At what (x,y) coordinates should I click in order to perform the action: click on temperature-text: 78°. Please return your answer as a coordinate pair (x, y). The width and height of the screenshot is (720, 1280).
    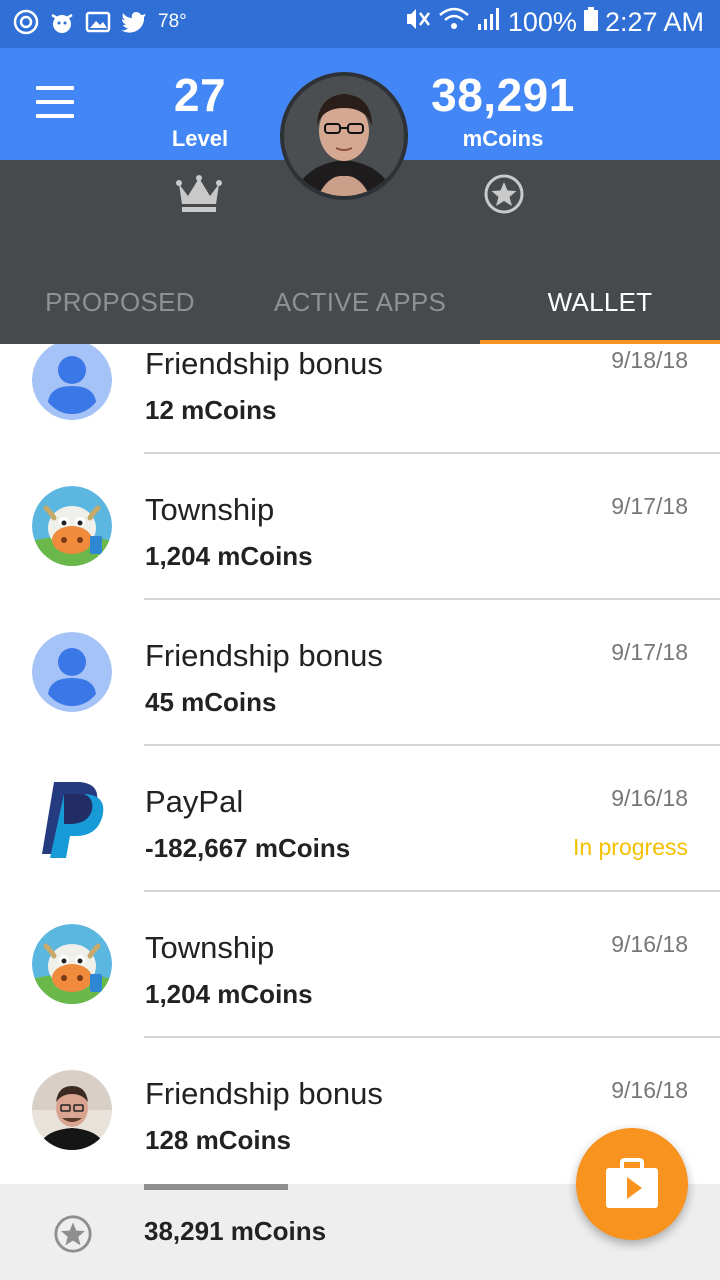
    Looking at the image, I should click on (172, 21).